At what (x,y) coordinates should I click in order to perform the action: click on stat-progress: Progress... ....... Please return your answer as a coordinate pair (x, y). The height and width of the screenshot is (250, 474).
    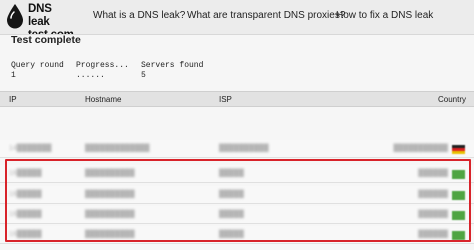
    Looking at the image, I should click on (102, 71).